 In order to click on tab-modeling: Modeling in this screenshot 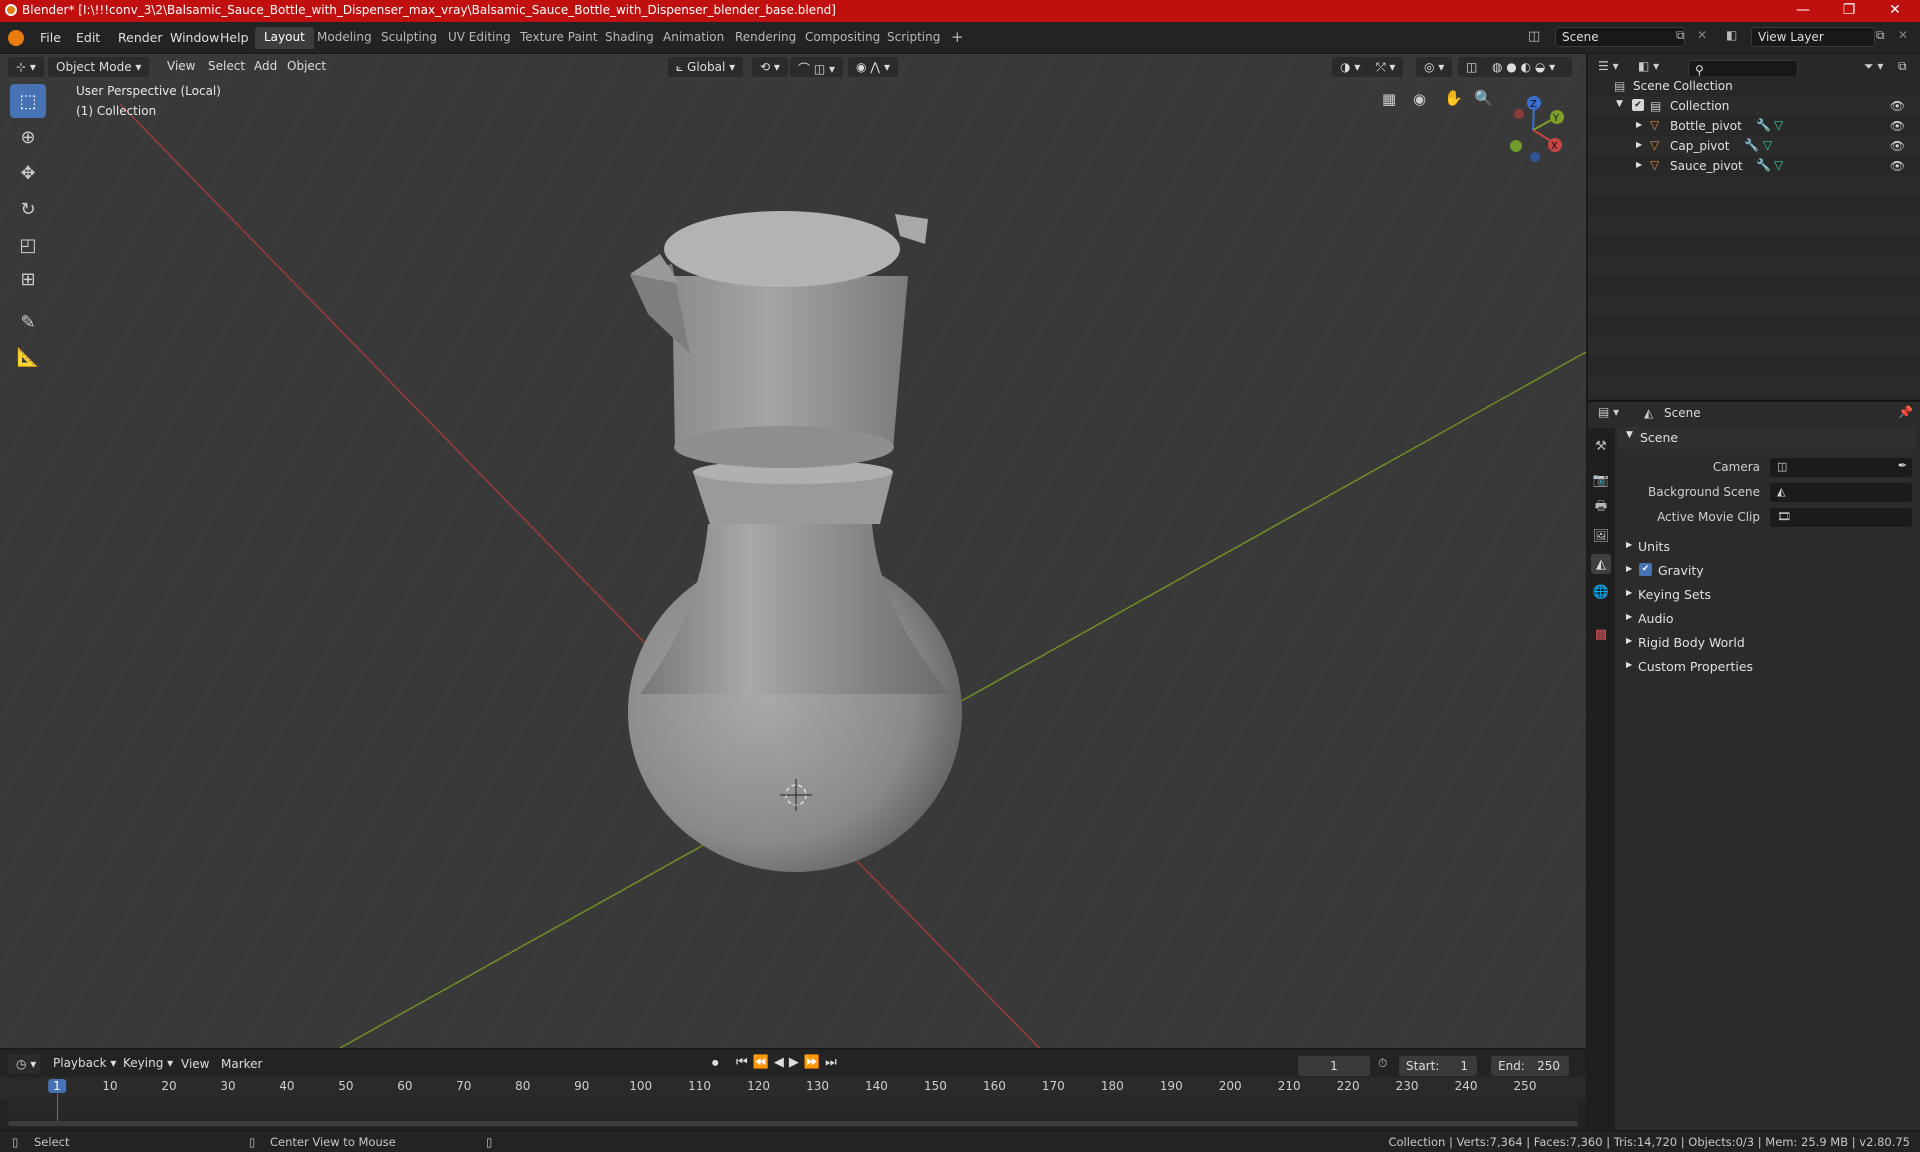, I will do `click(344, 38)`.